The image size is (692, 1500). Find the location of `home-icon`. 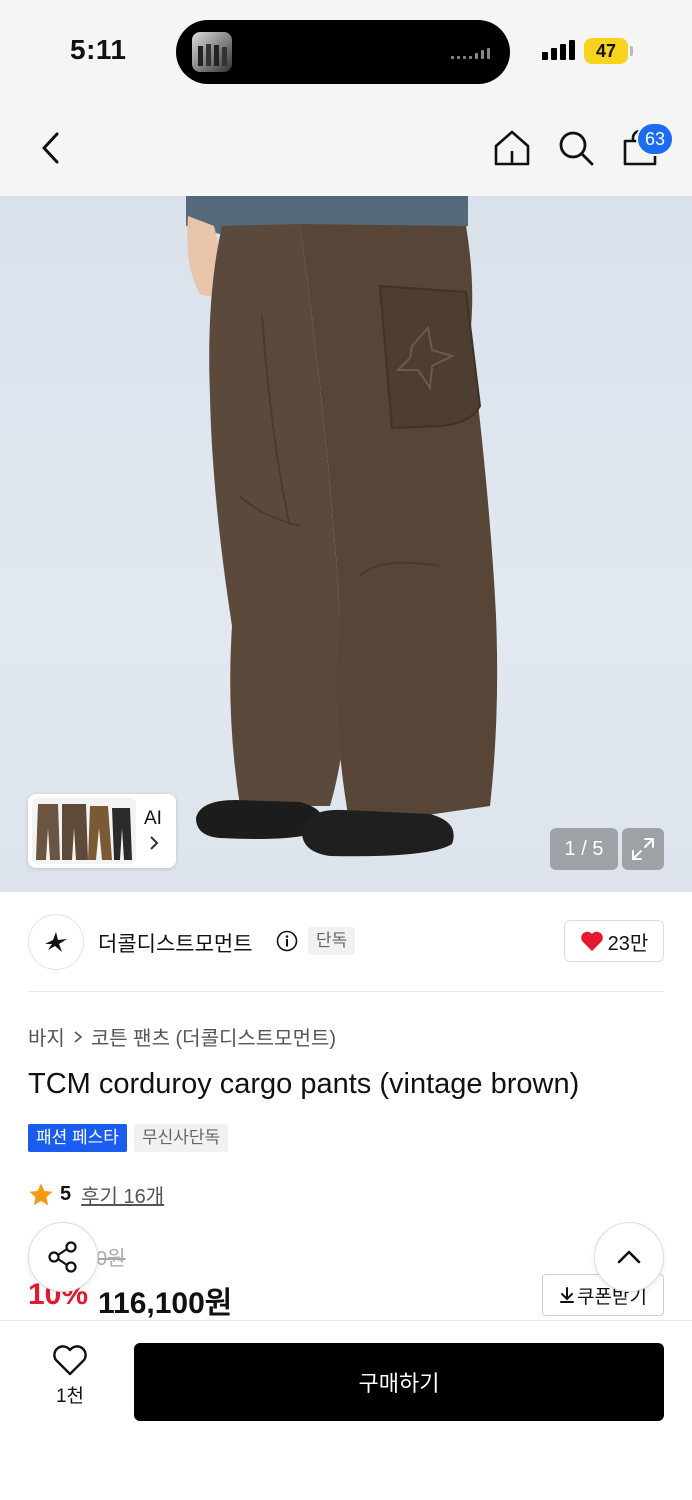

home-icon is located at coordinates (512, 148).